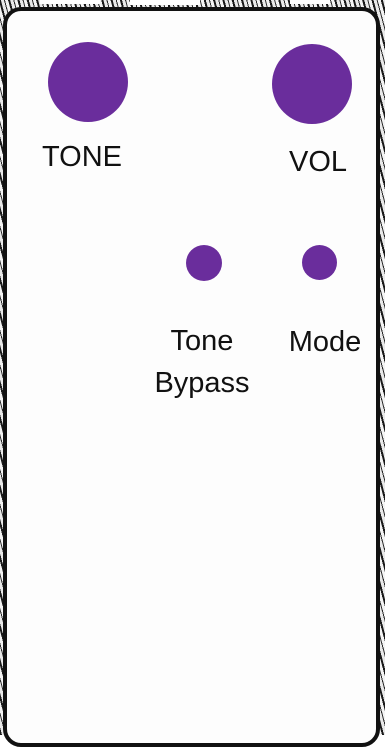 The width and height of the screenshot is (385, 747). I want to click on mode-switch-label: Mode, so click(325, 342).